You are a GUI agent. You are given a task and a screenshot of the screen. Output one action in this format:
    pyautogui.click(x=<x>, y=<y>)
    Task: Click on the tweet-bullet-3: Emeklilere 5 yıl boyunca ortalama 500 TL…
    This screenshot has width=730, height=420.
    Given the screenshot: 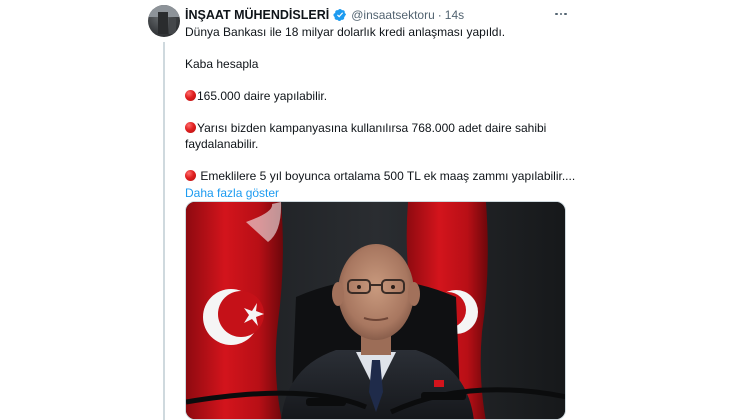 What is the action you would take?
    pyautogui.click(x=382, y=176)
    